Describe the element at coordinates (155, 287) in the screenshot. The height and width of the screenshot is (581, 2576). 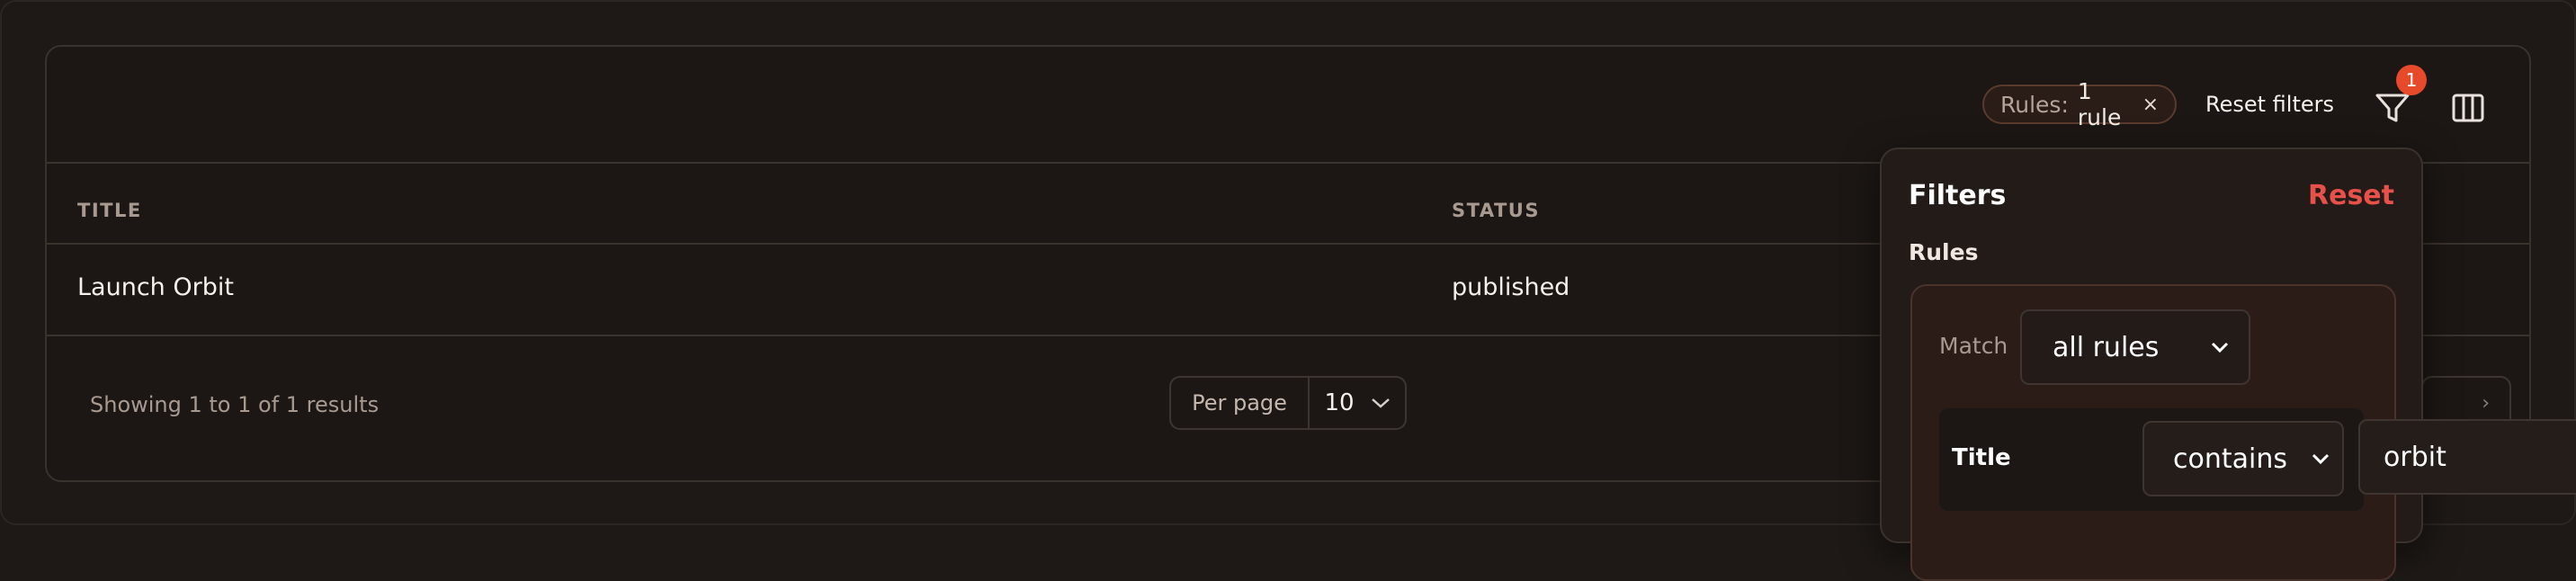
I see `cell-title: Launch Orbit` at that location.